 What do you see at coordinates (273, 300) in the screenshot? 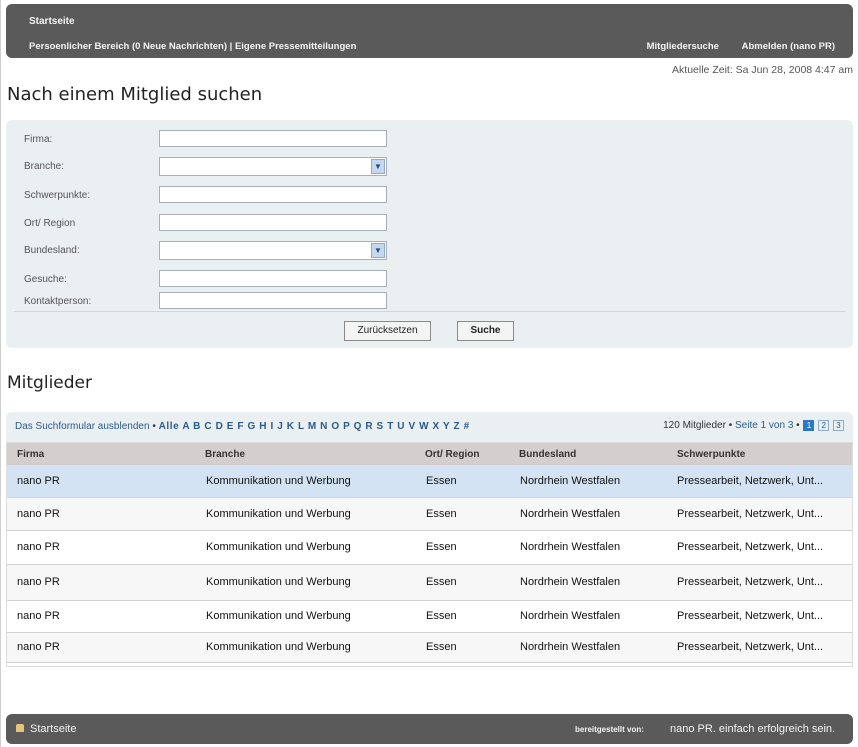
I see `kontaktperson-input` at bounding box center [273, 300].